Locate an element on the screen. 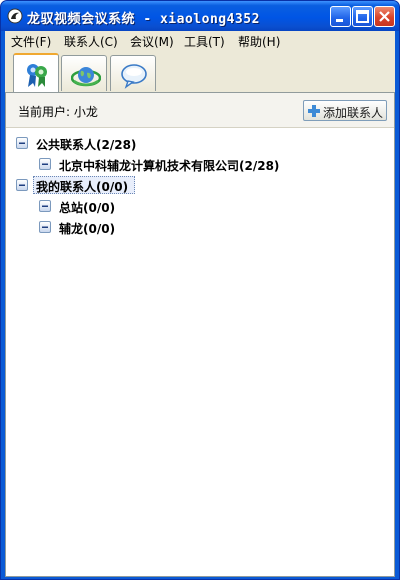 The height and width of the screenshot is (580, 400). tab-chat is located at coordinates (133, 73).